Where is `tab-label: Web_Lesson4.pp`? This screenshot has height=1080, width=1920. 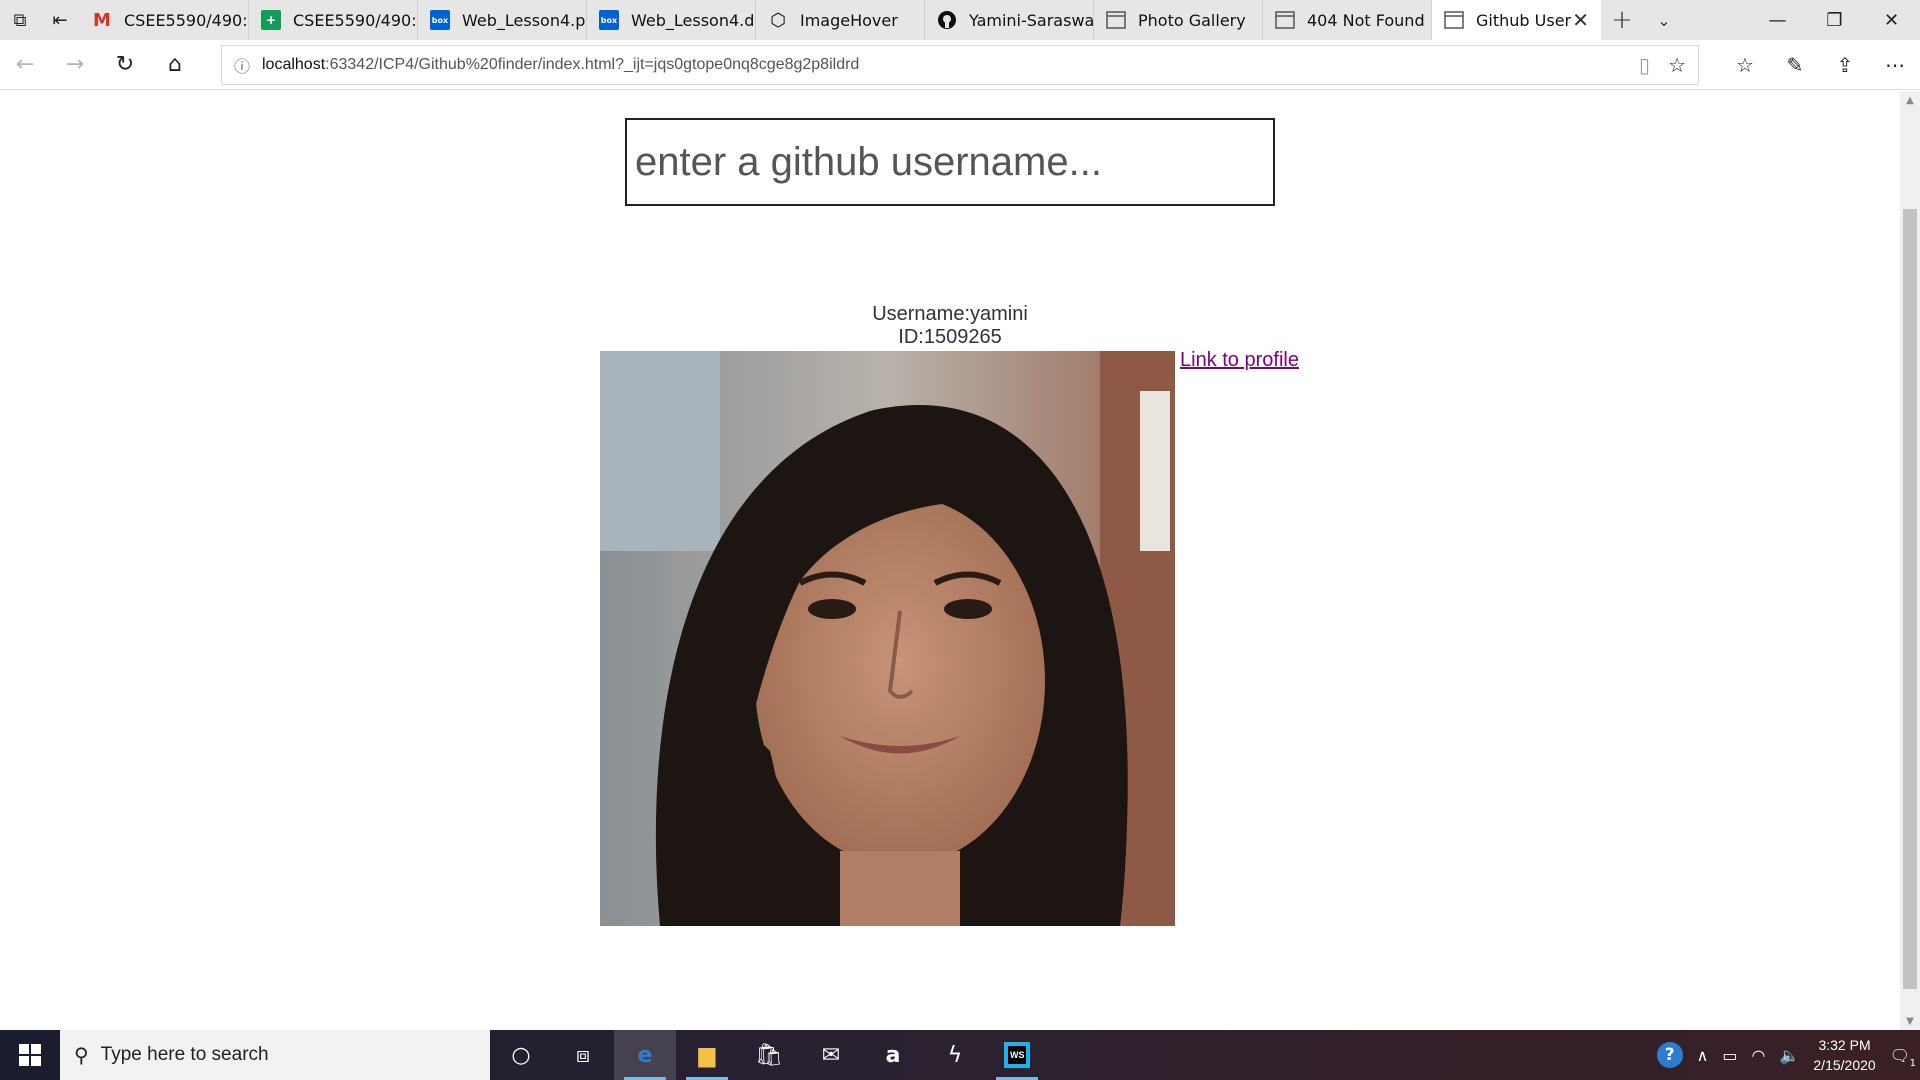
tab-label: Web_Lesson4.pp is located at coordinates (524, 20).